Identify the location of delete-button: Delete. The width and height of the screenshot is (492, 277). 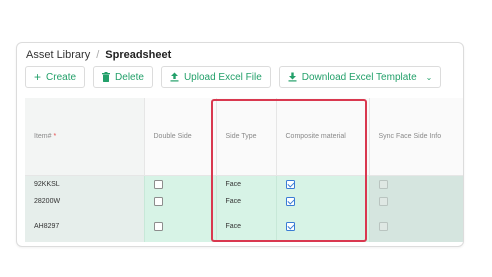
(123, 77).